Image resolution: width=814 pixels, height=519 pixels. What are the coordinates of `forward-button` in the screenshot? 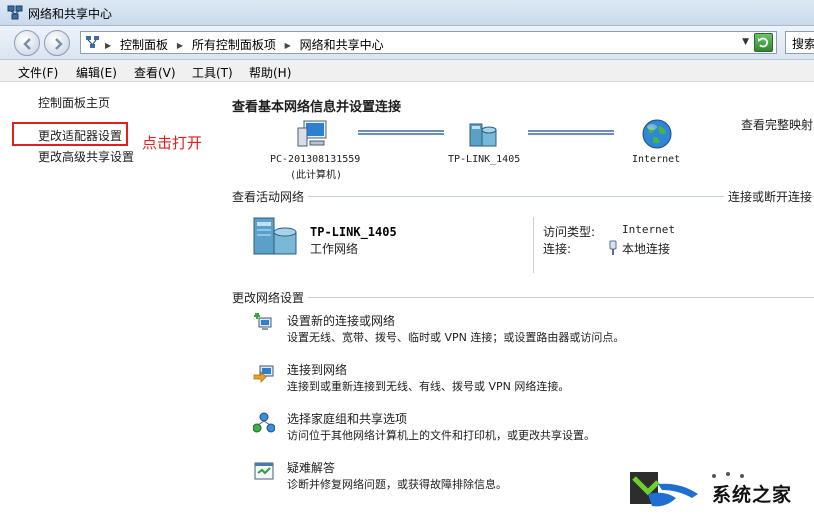 It's located at (57, 43).